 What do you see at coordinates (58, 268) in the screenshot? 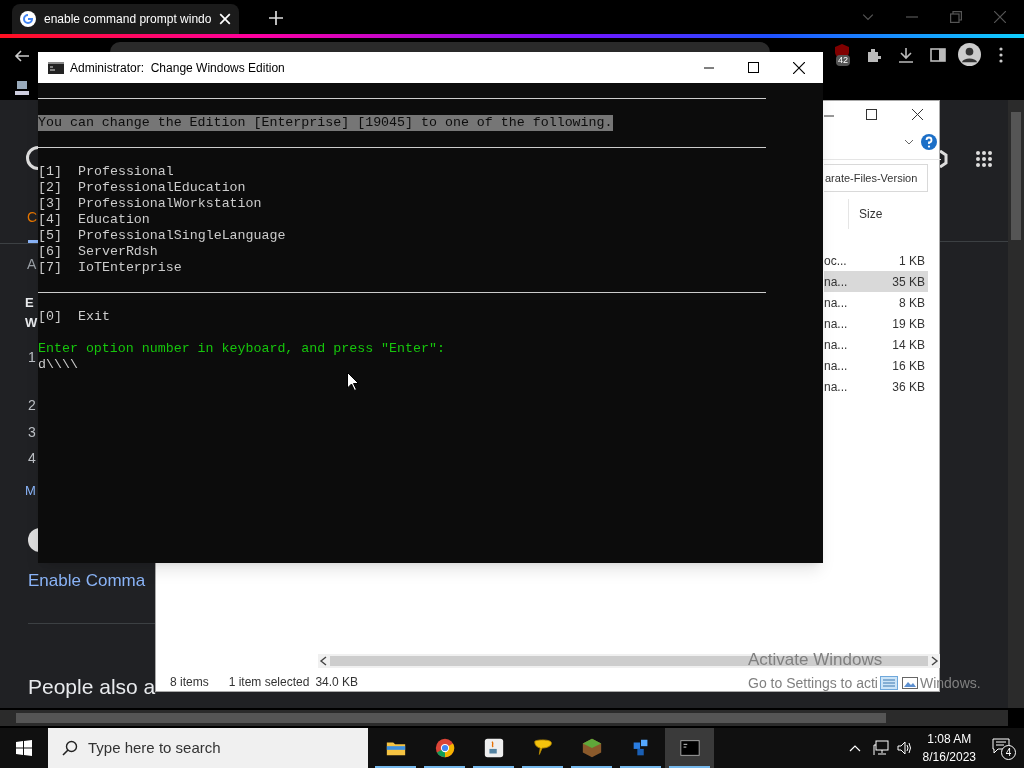
I see `option-key: [7]` at bounding box center [58, 268].